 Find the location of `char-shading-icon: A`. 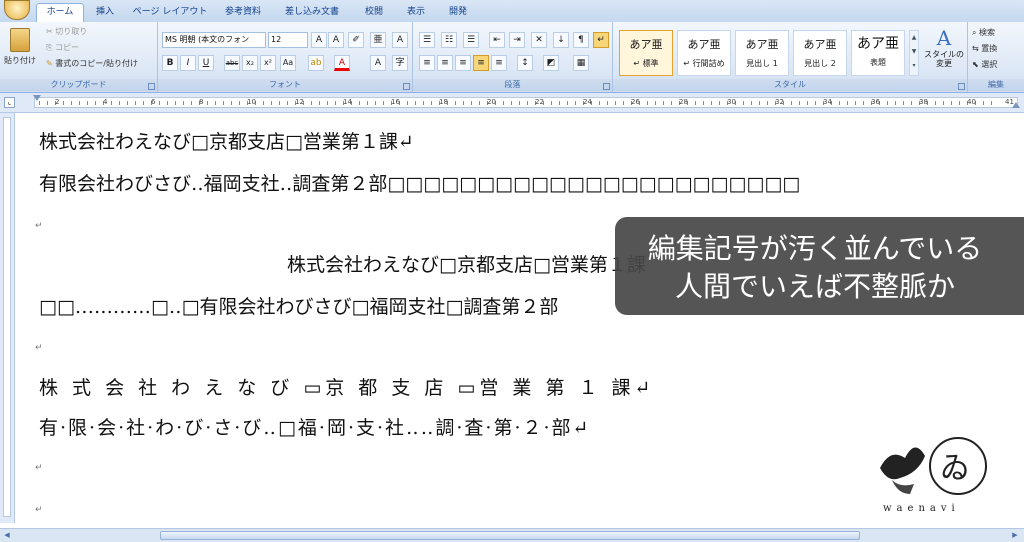

char-shading-icon: A is located at coordinates (378, 63).